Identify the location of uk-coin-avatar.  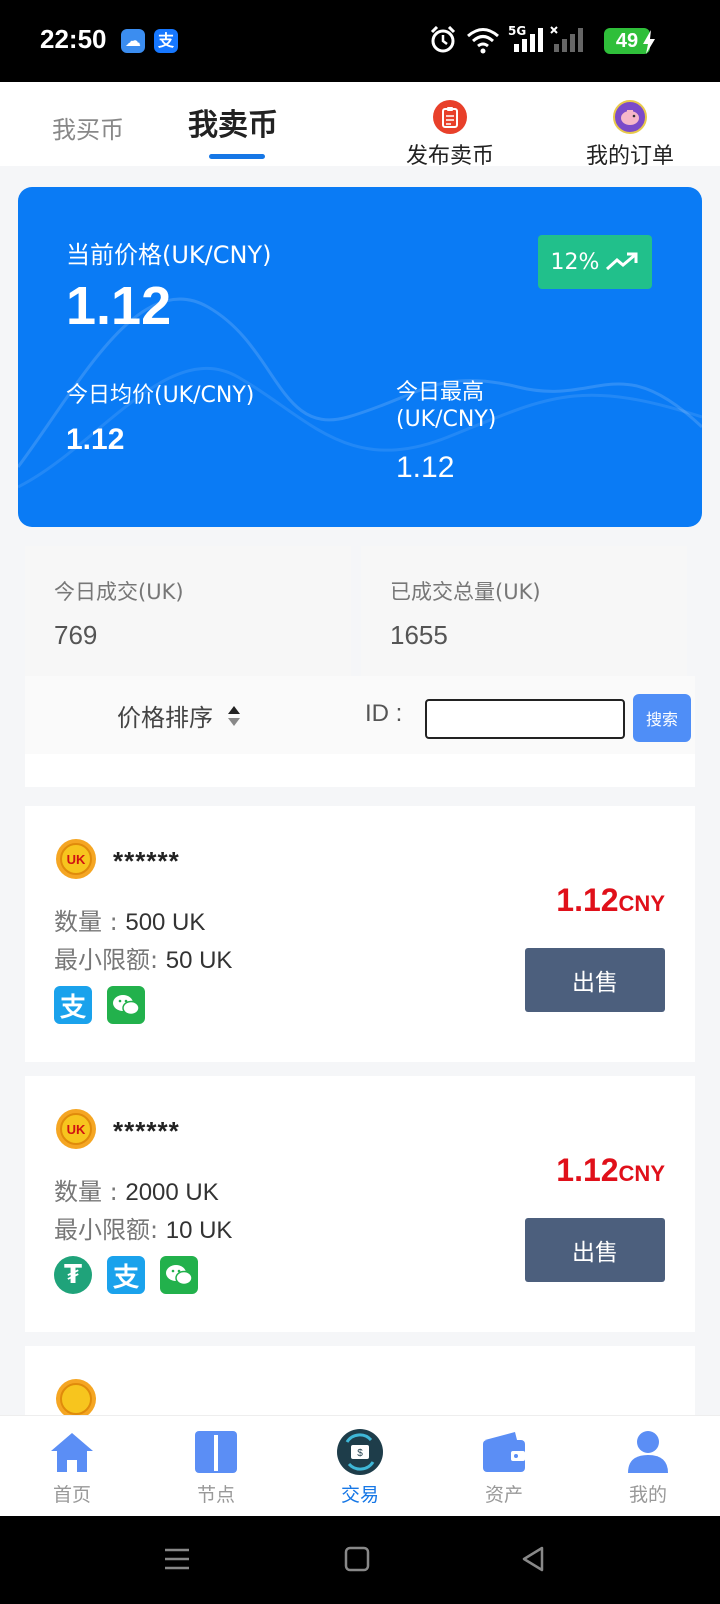
(76, 1397).